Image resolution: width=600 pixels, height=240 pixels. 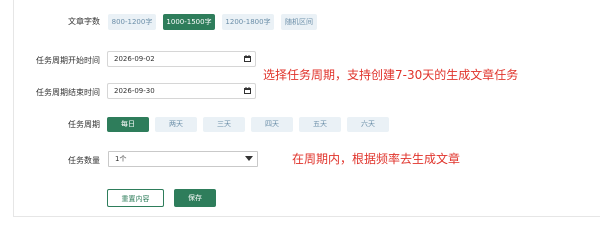 I want to click on period-annotation: 选择任务周期，支持创建7-30天的生成文章任务, so click(x=391, y=75).